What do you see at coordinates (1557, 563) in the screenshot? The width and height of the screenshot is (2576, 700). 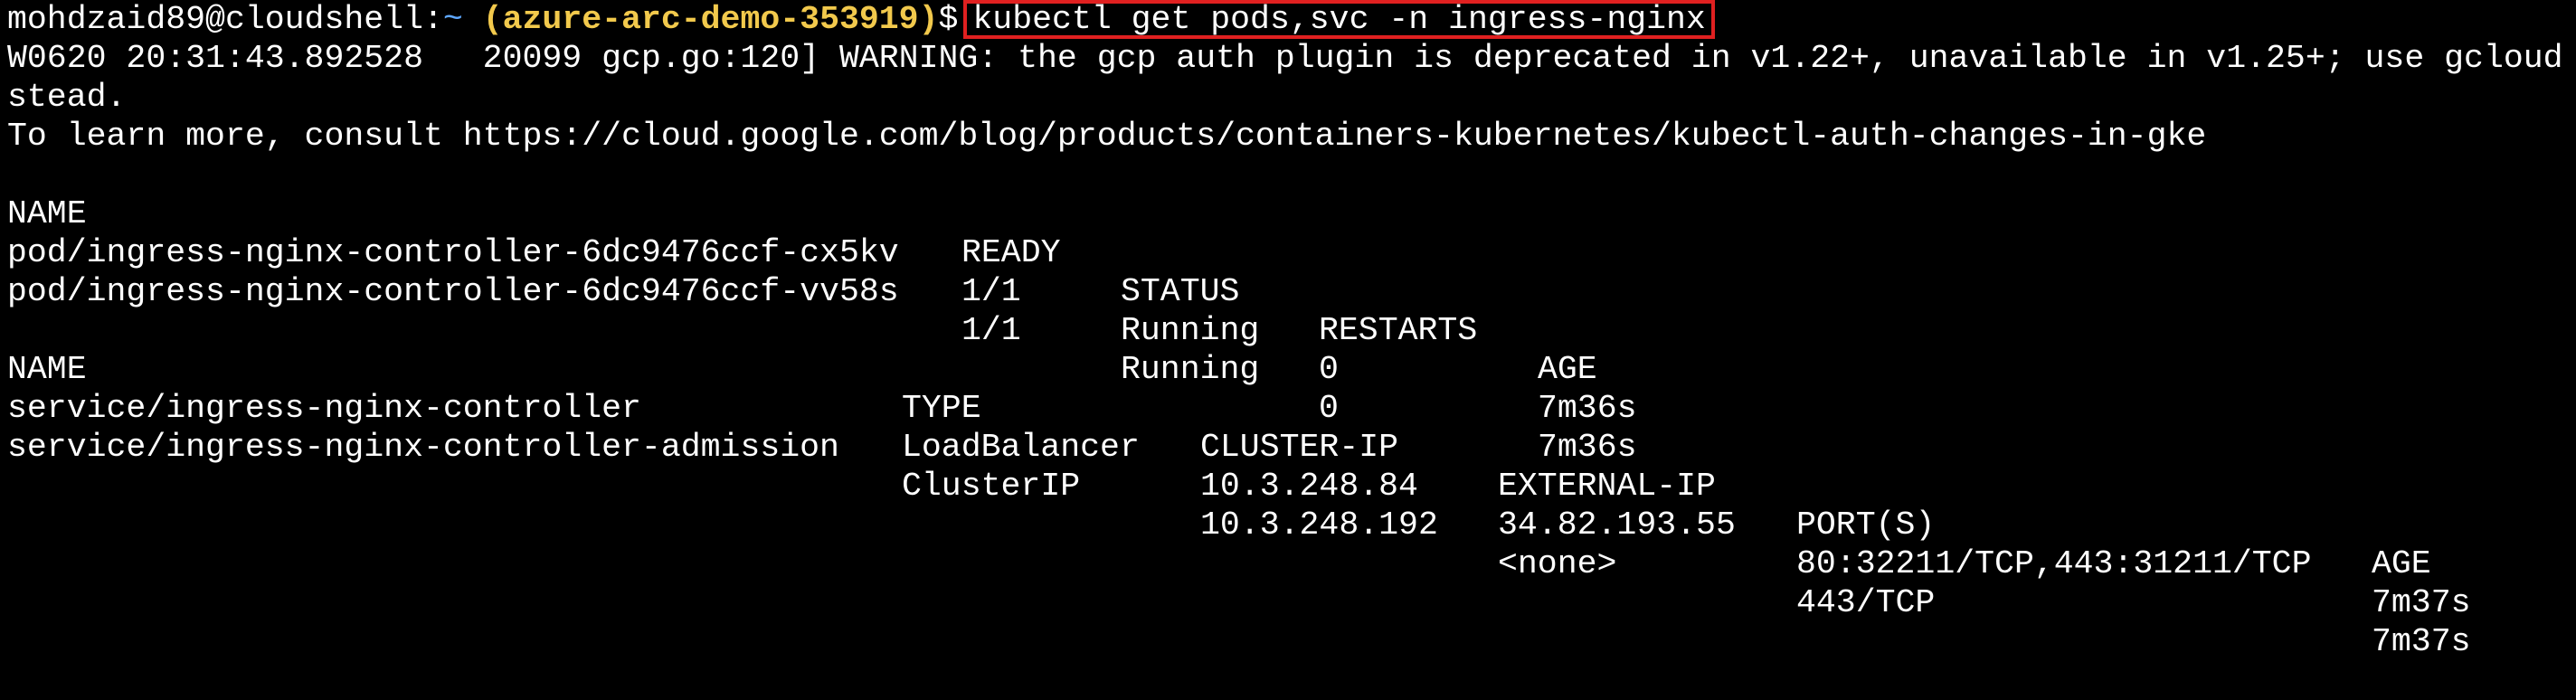 I see `svc-external-ip: <none>` at bounding box center [1557, 563].